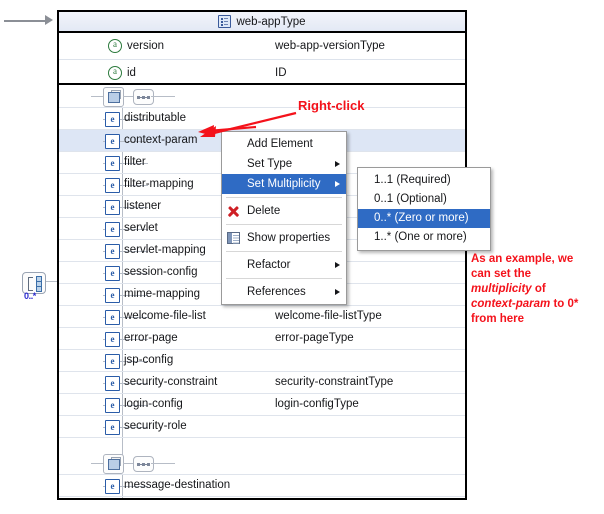  What do you see at coordinates (314, 338) in the screenshot?
I see `element-type: error-pageType` at bounding box center [314, 338].